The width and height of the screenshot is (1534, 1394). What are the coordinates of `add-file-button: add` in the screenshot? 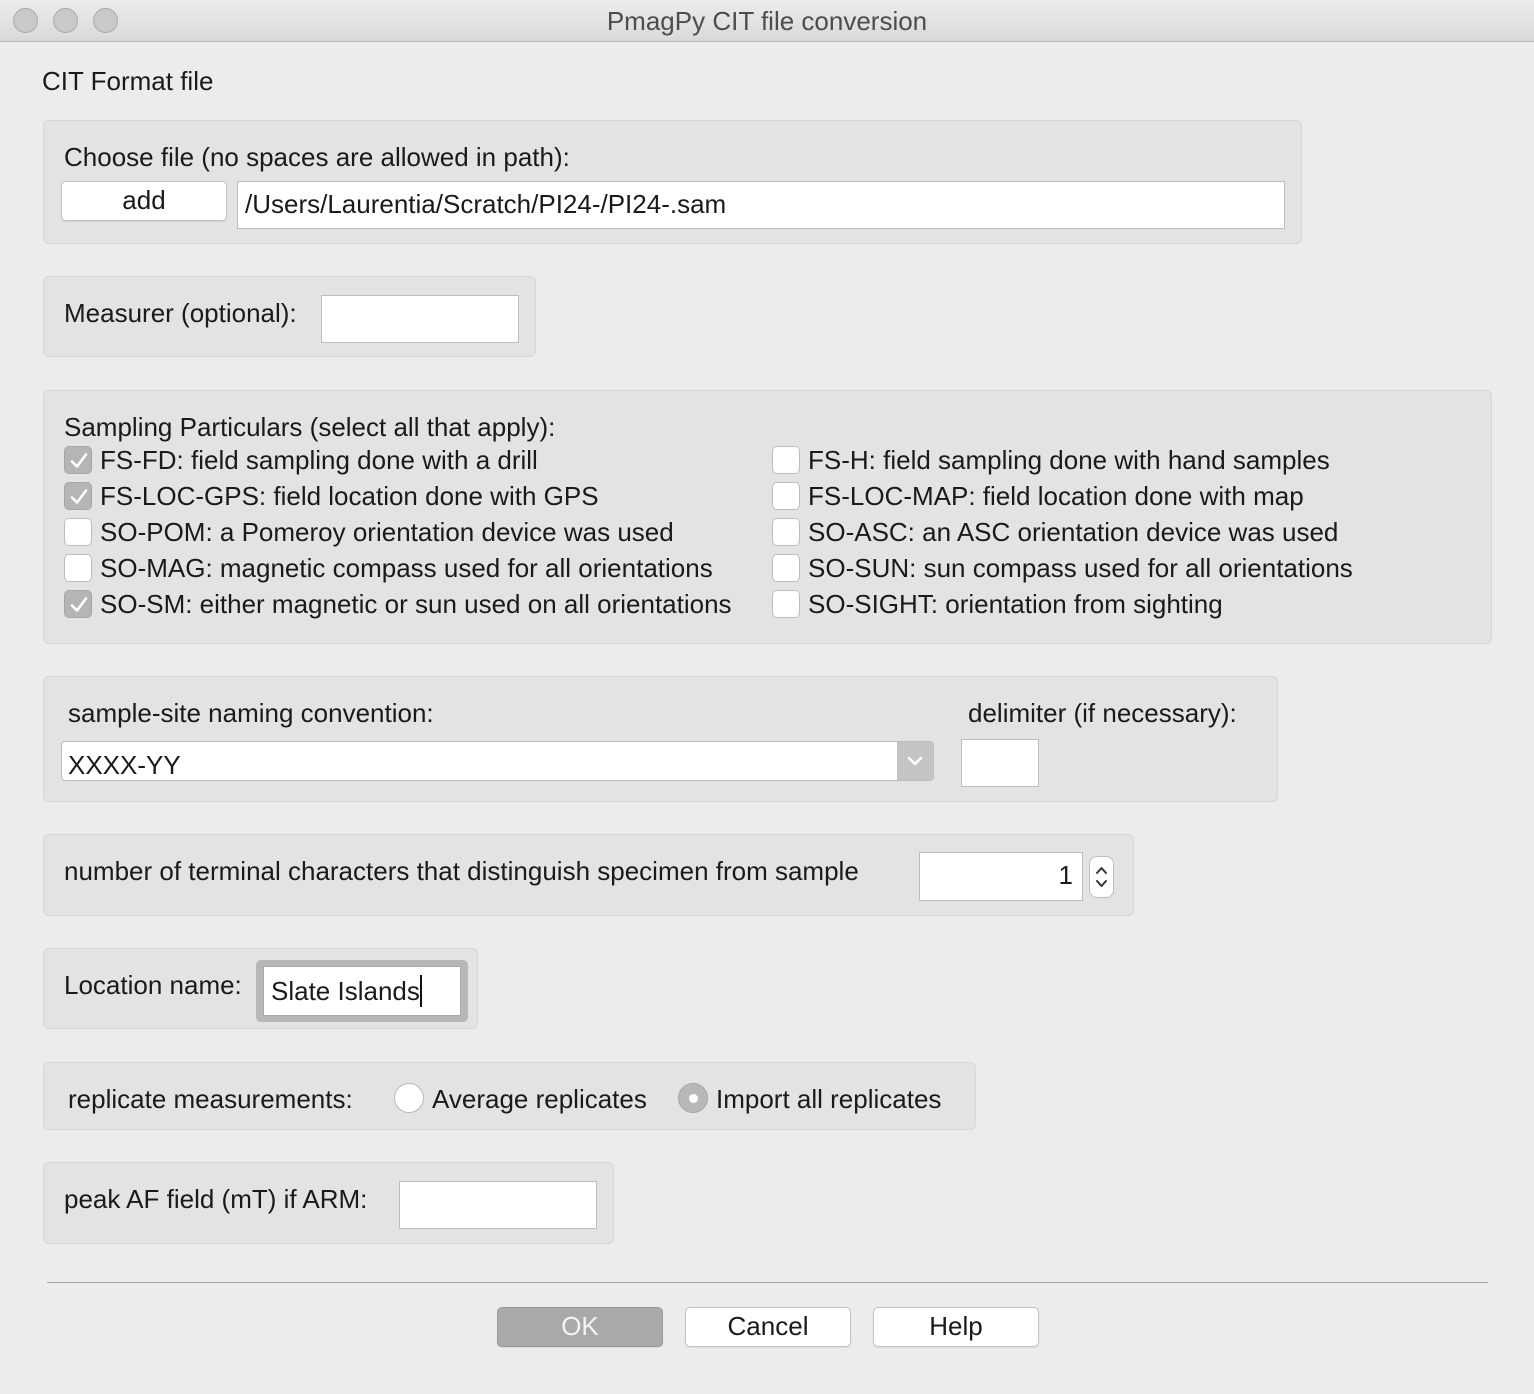 It's located at (144, 201).